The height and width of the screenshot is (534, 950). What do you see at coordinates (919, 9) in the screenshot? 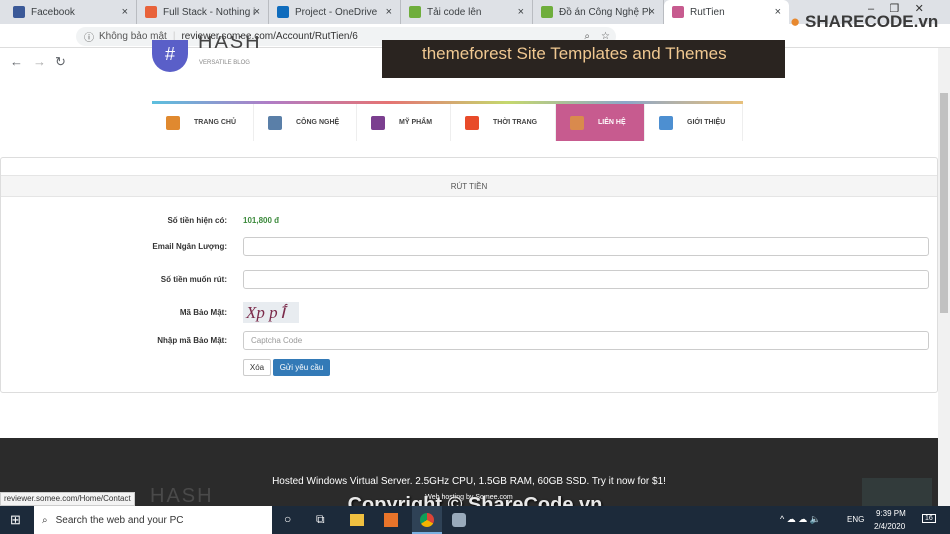
I see `close-window-icon: ✕` at bounding box center [919, 9].